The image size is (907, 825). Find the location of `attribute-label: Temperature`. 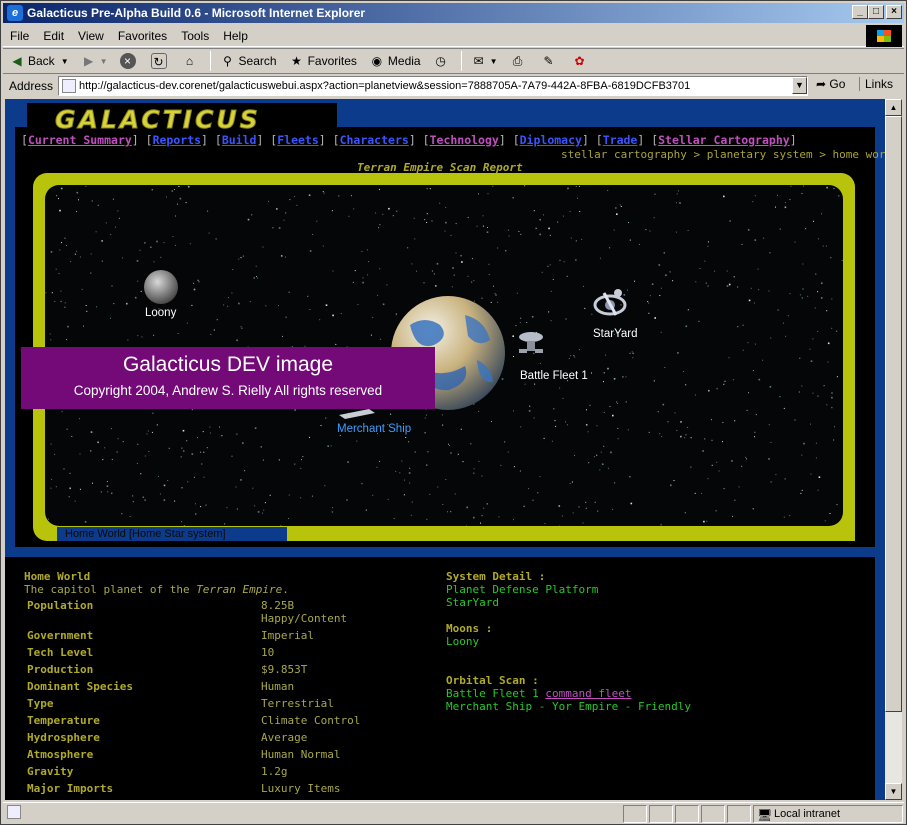

attribute-label: Temperature is located at coordinates (63, 720).